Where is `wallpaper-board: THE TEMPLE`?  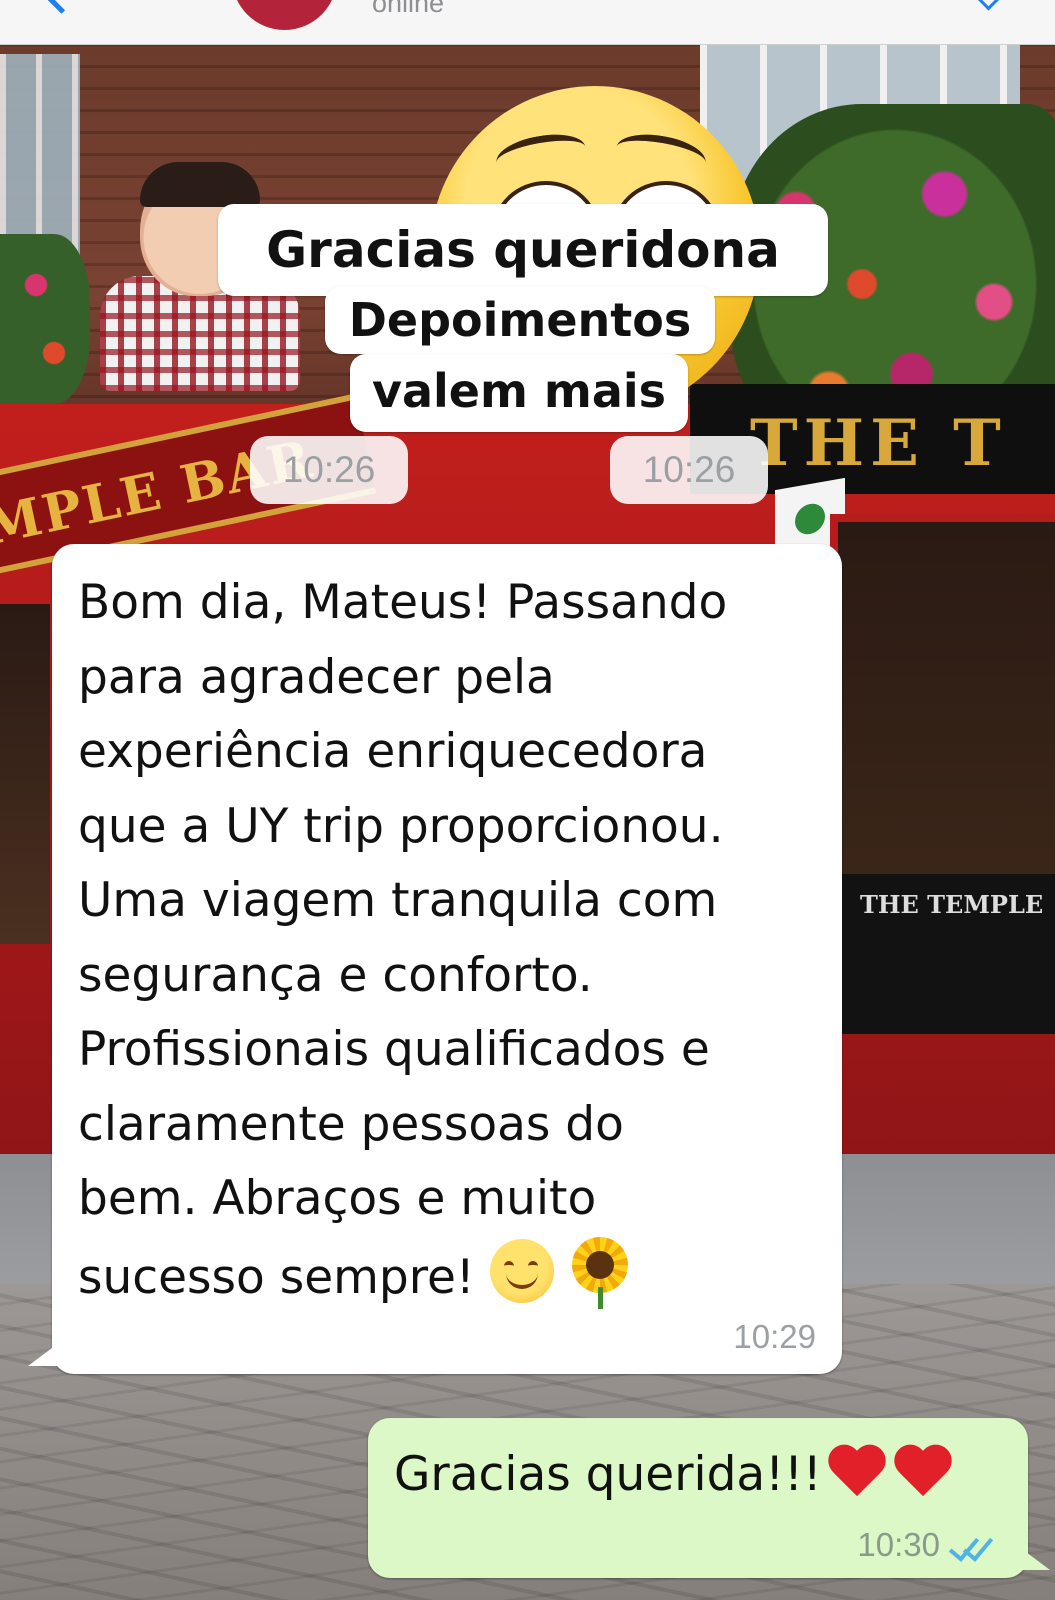
wallpaper-board: THE TEMPLE is located at coordinates (947, 954).